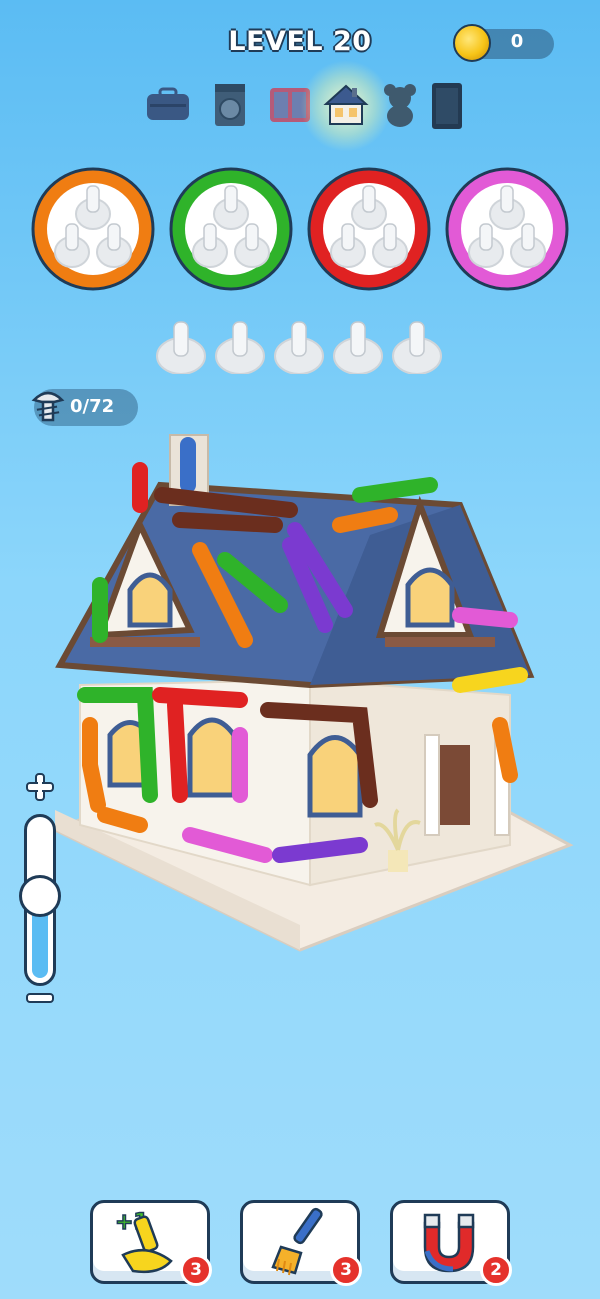 This screenshot has height=1299, width=600. I want to click on color-tray-pink, so click(507, 229).